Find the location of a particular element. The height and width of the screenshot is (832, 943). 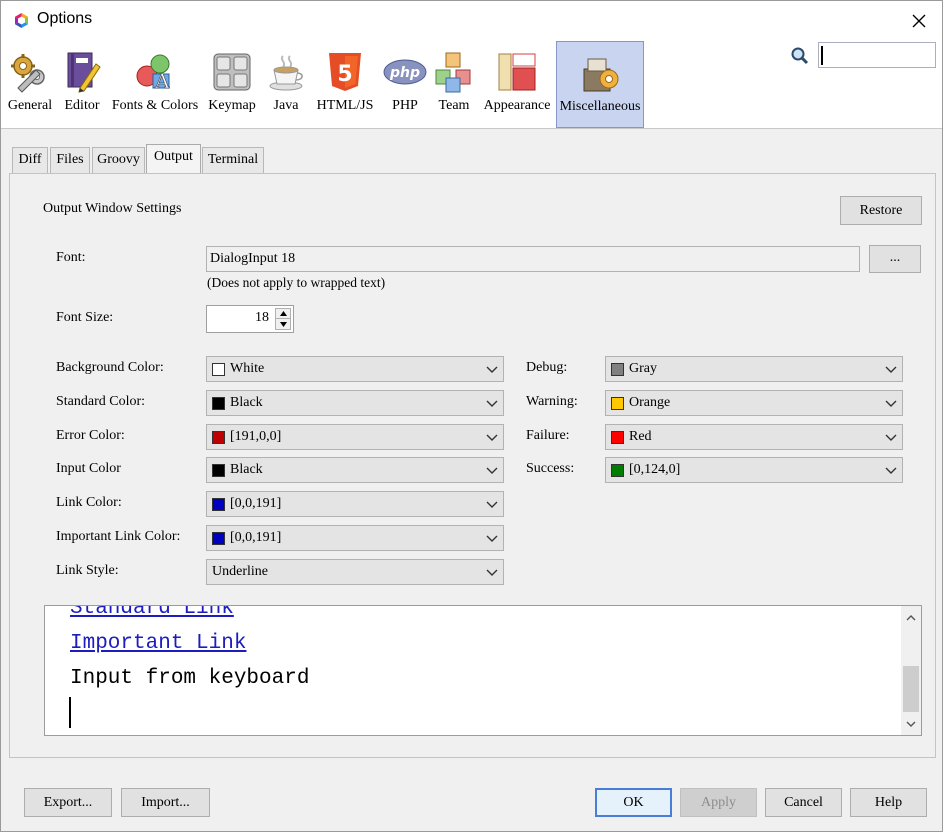

cancel-button: Cancel is located at coordinates (803, 802).